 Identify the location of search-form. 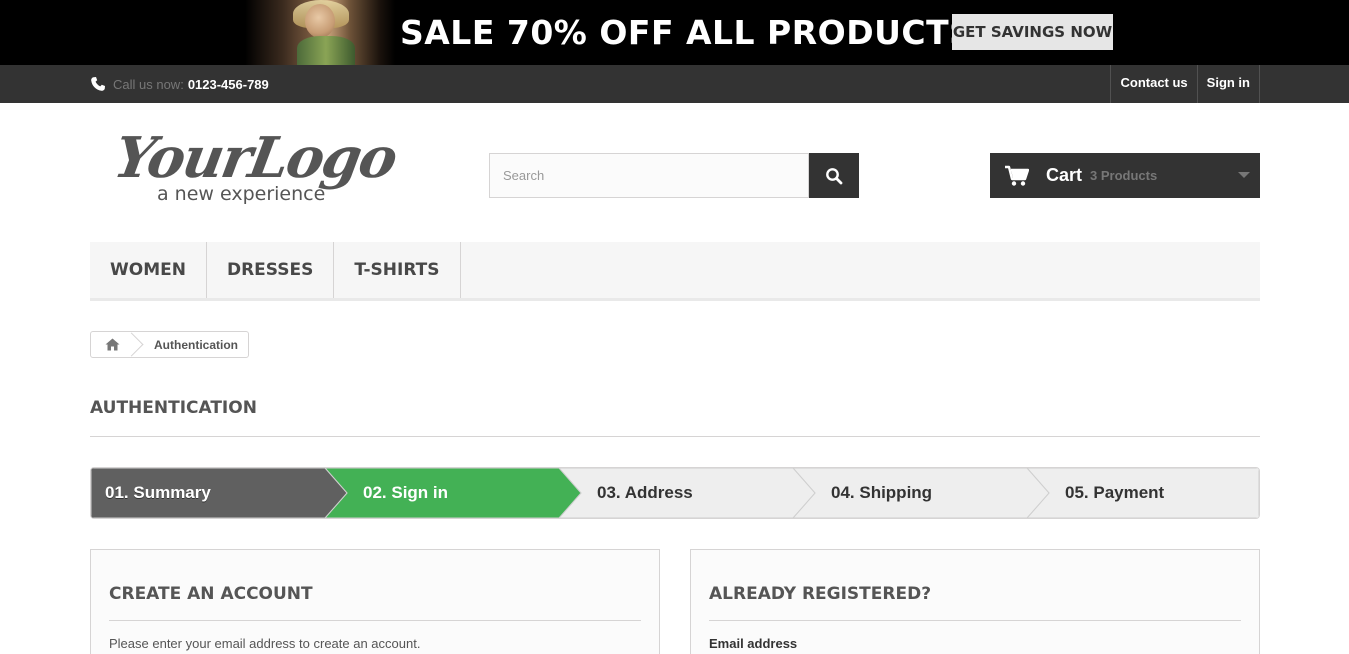
(674, 175).